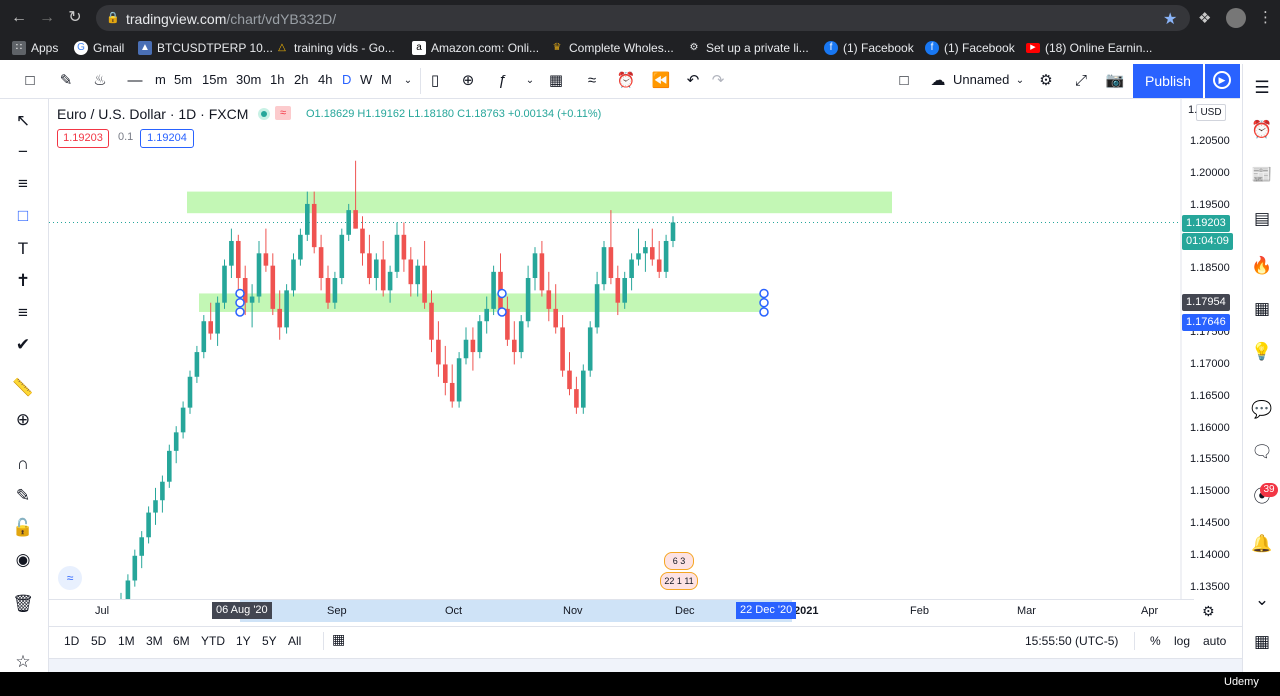 Image resolution: width=1280 pixels, height=696 pixels. What do you see at coordinates (154, 641) in the screenshot?
I see `range-3m: 3M` at bounding box center [154, 641].